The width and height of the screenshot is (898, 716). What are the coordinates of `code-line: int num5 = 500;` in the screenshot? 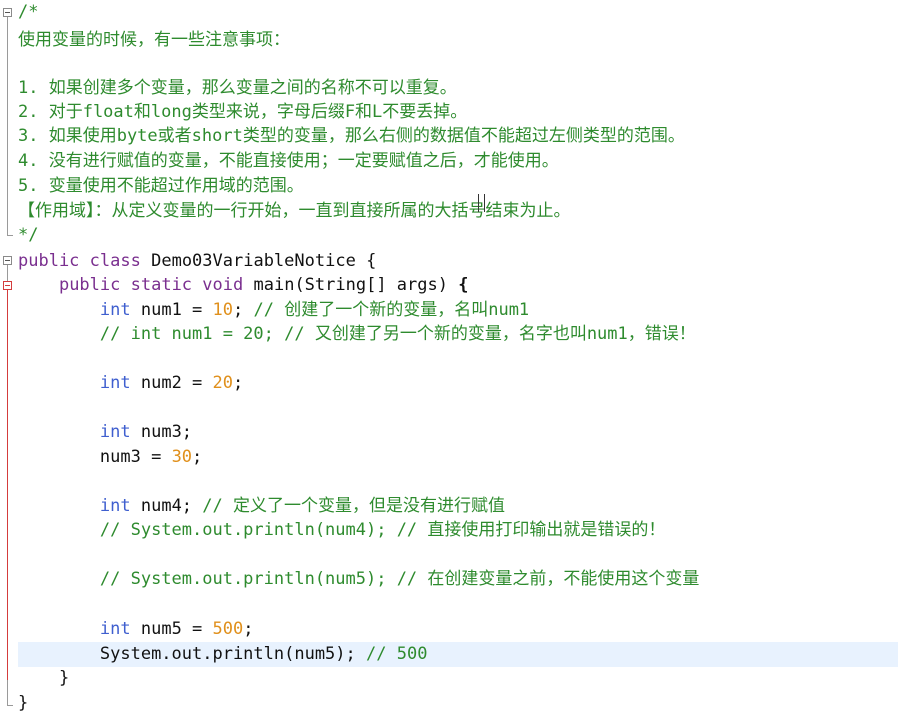 It's located at (458, 629).